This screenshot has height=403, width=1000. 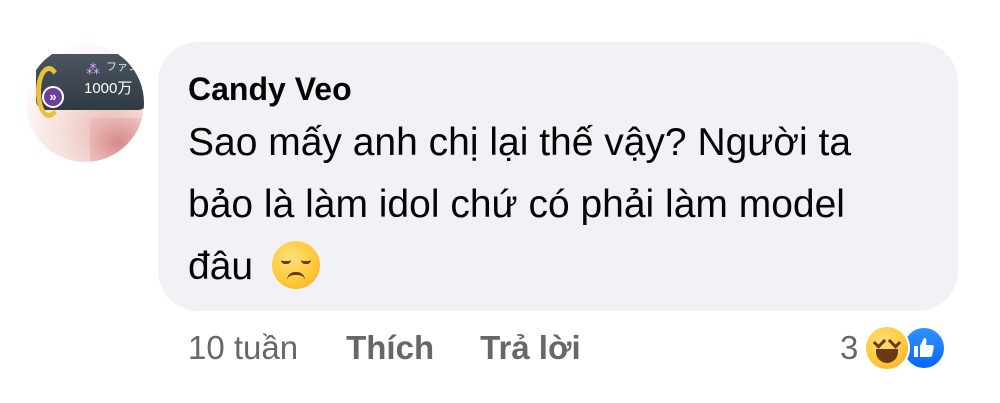 I want to click on avatar-photo, so click(x=117, y=140).